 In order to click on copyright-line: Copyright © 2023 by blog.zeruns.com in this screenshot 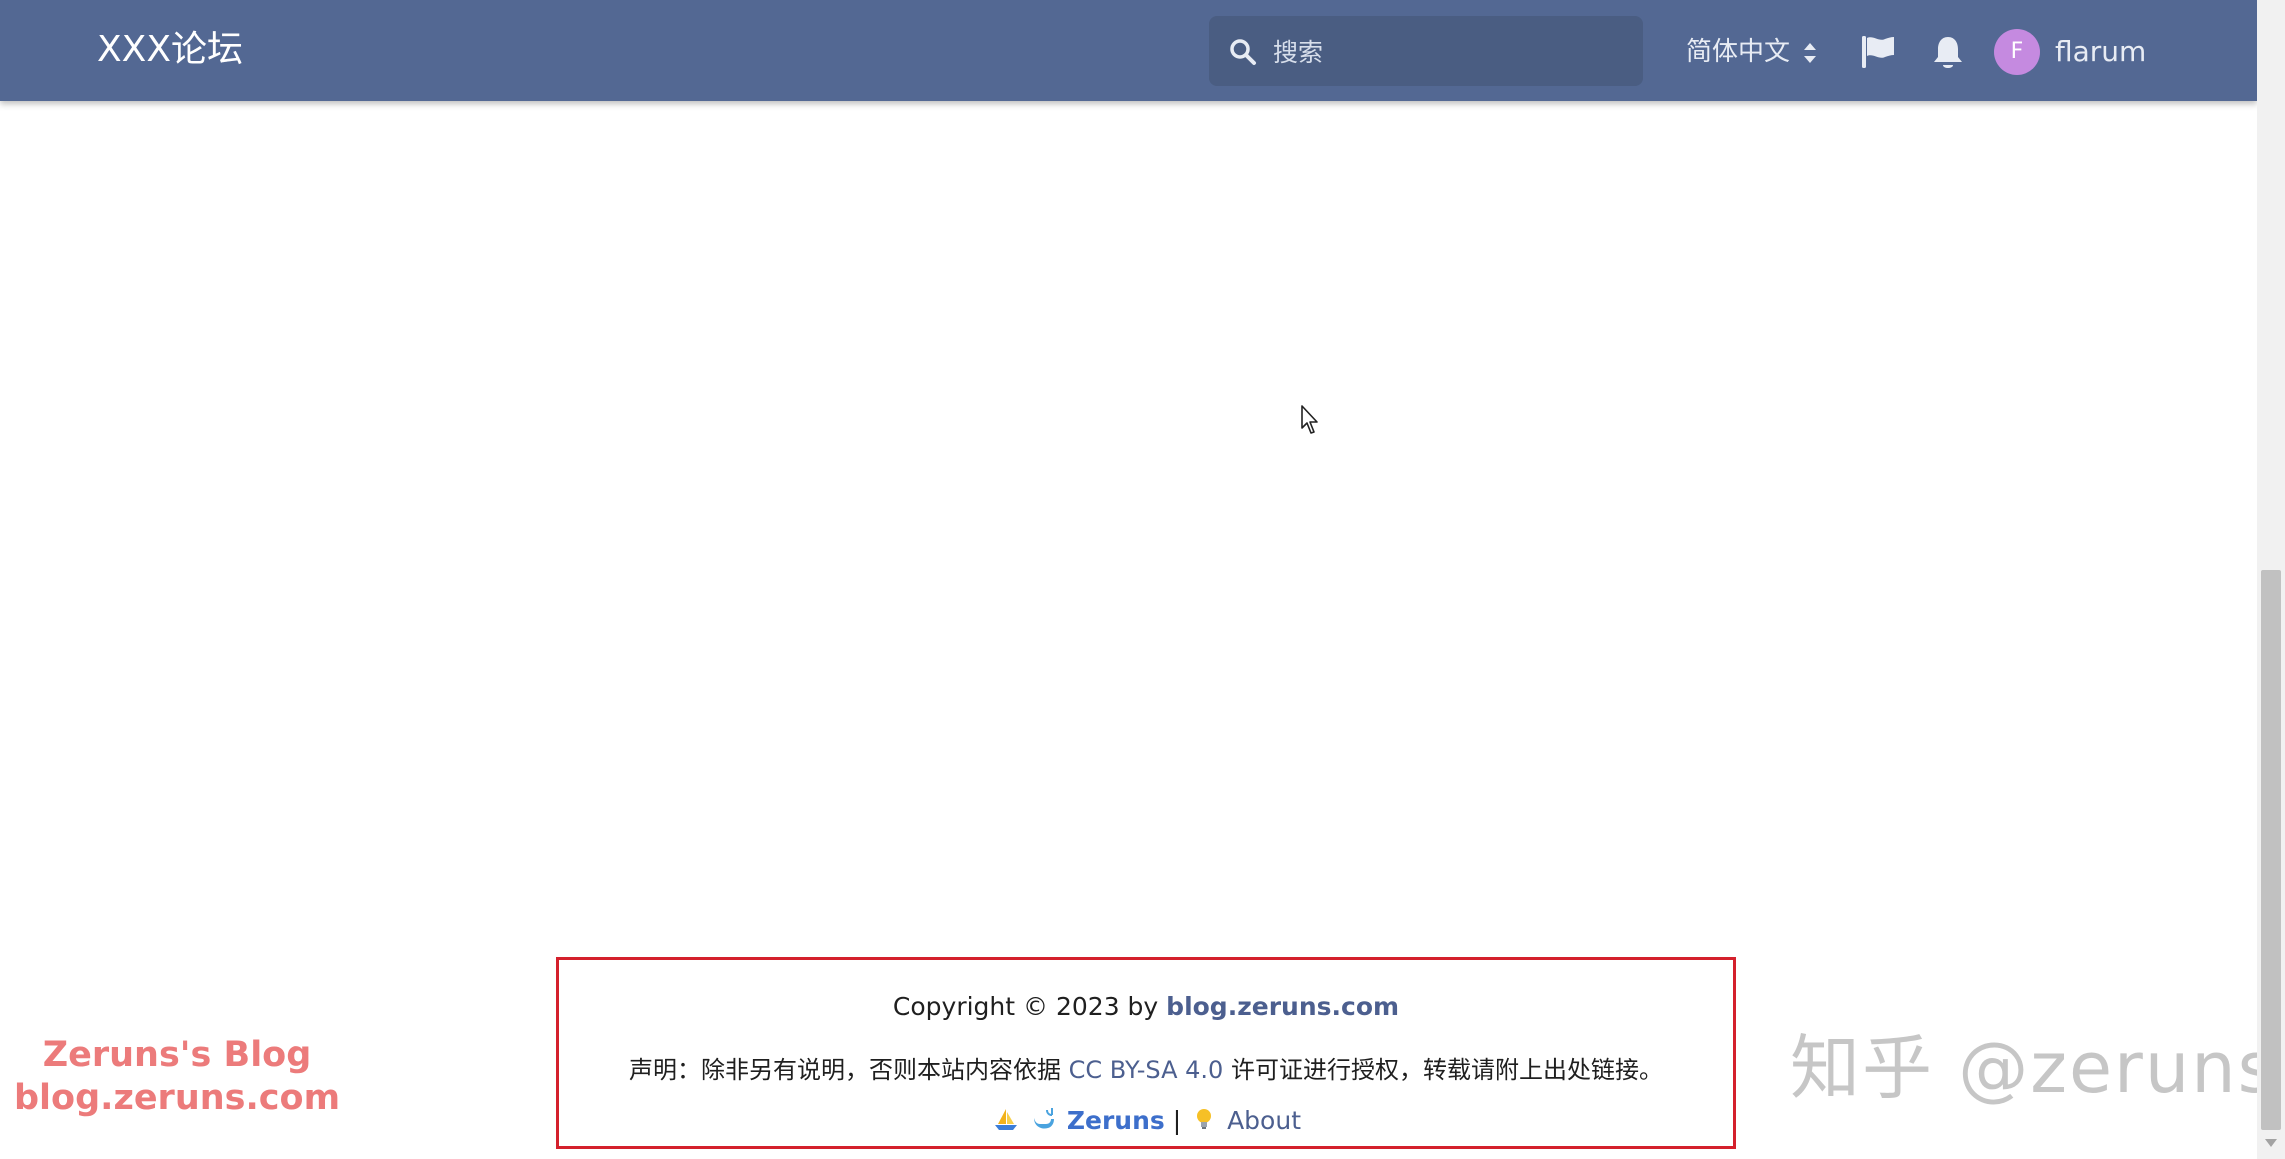, I will do `click(1146, 1006)`.